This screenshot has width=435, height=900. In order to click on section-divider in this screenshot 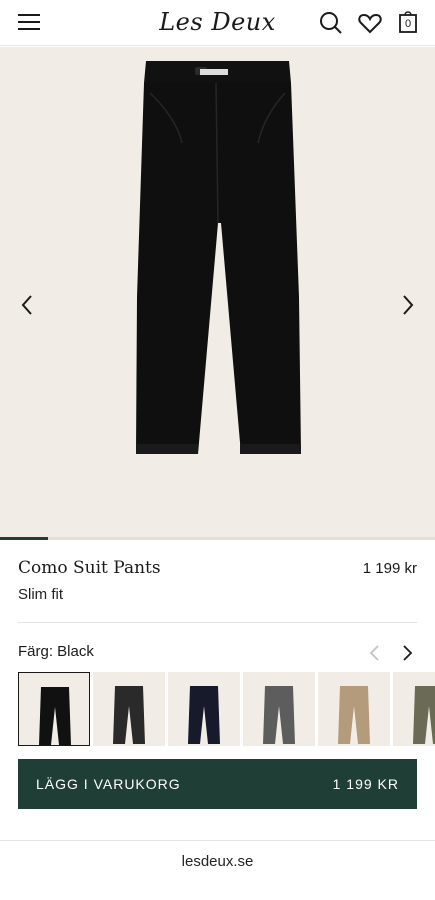, I will do `click(217, 622)`.